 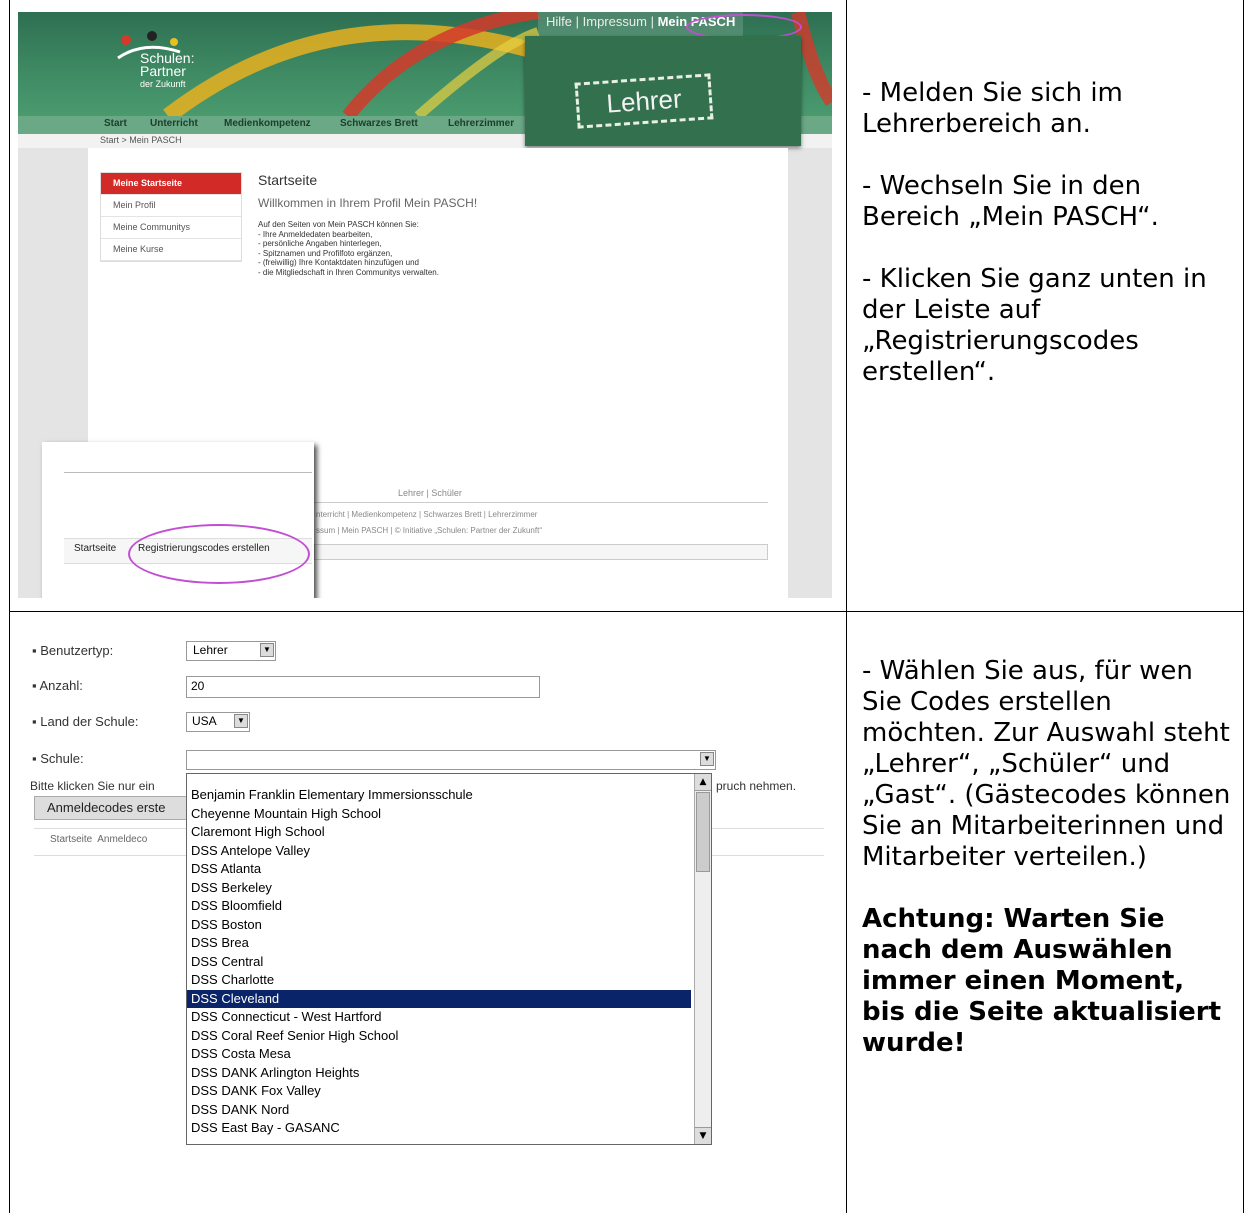 What do you see at coordinates (315, 234) in the screenshot?
I see `bullet-item: - Ihre Anmeldedaten bearbeiten,` at bounding box center [315, 234].